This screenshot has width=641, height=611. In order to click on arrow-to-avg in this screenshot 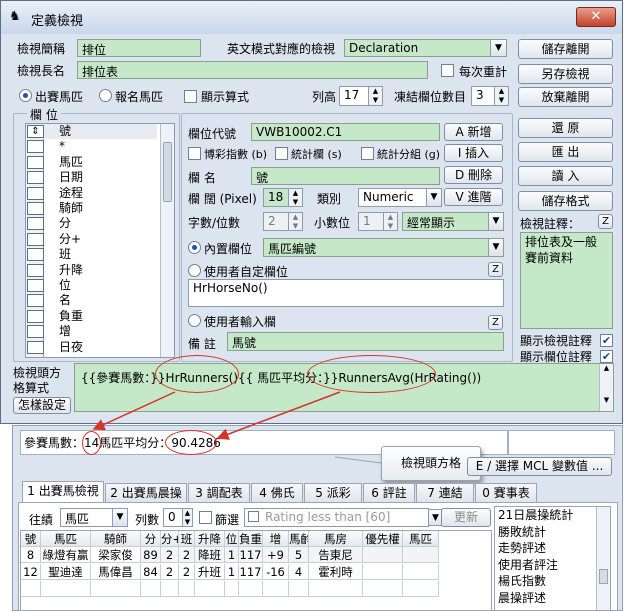, I will do `click(278, 415)`.